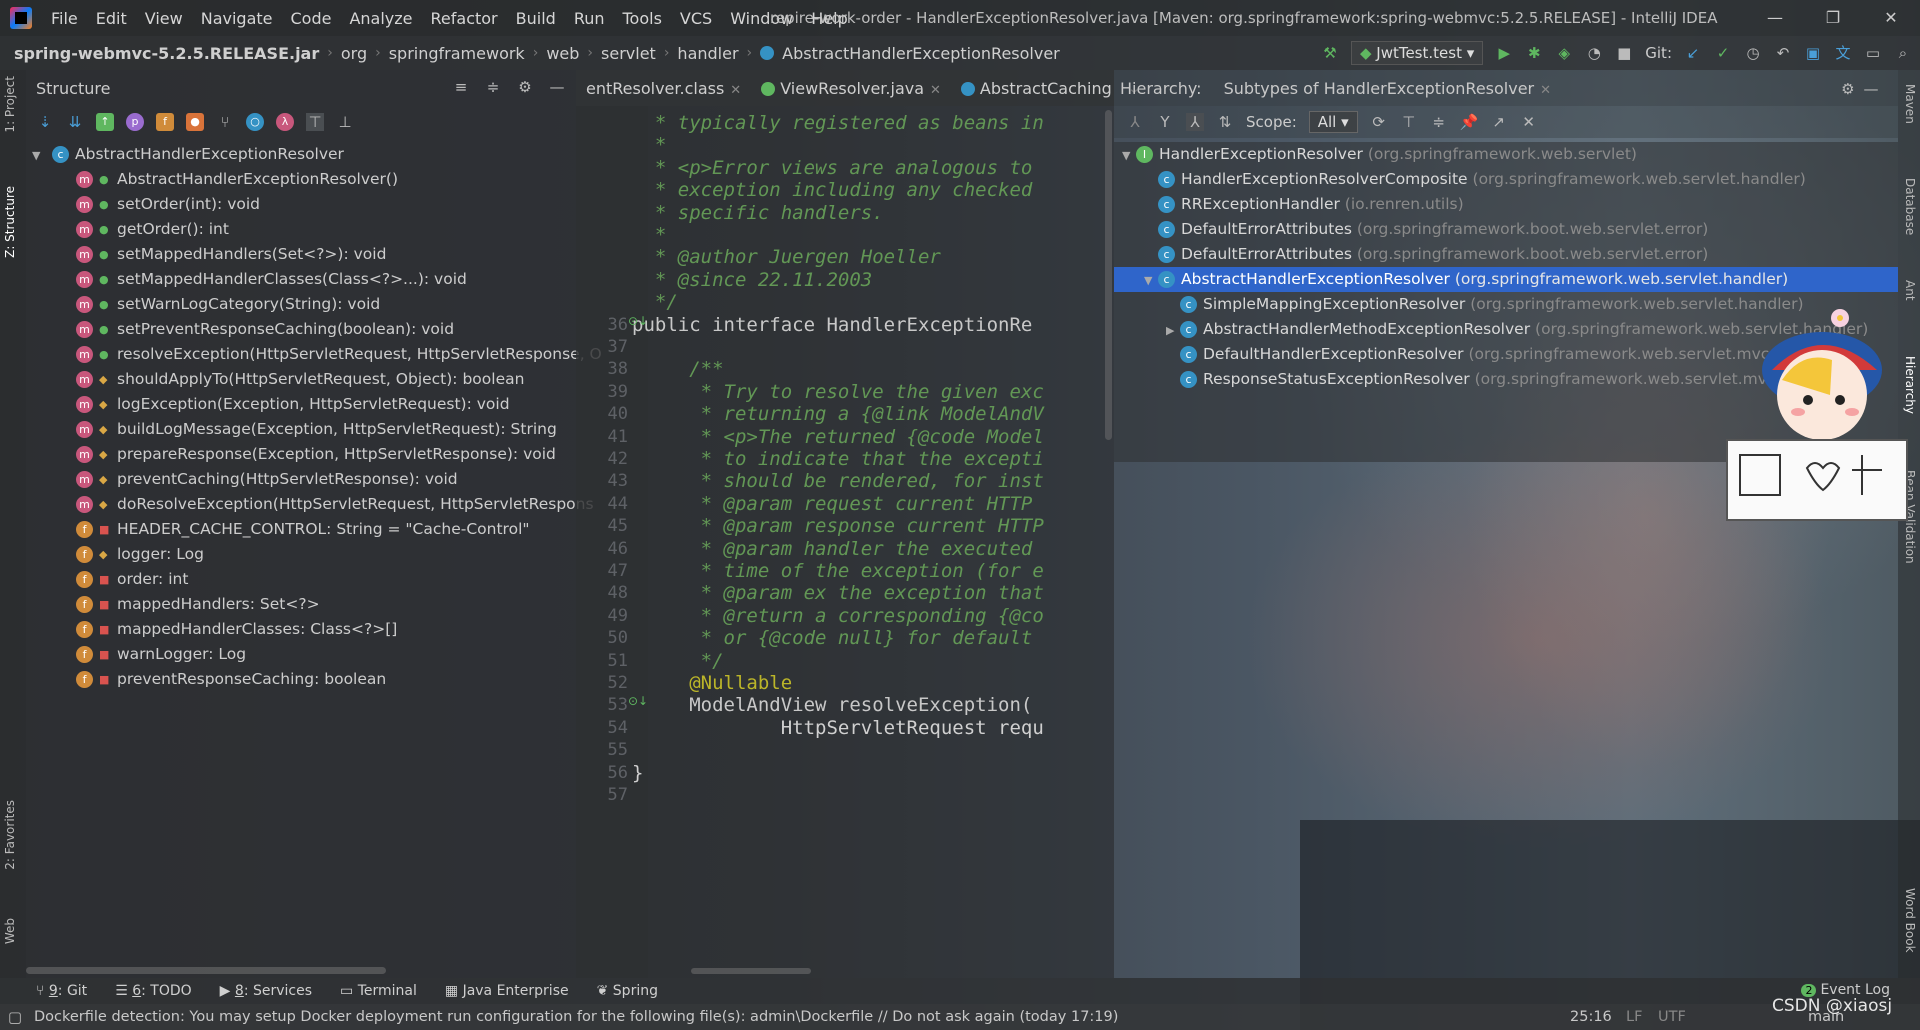 Image resolution: width=1920 pixels, height=1030 pixels. Describe the element at coordinates (354, 53) in the screenshot. I see `breadcrumb-org: org` at that location.